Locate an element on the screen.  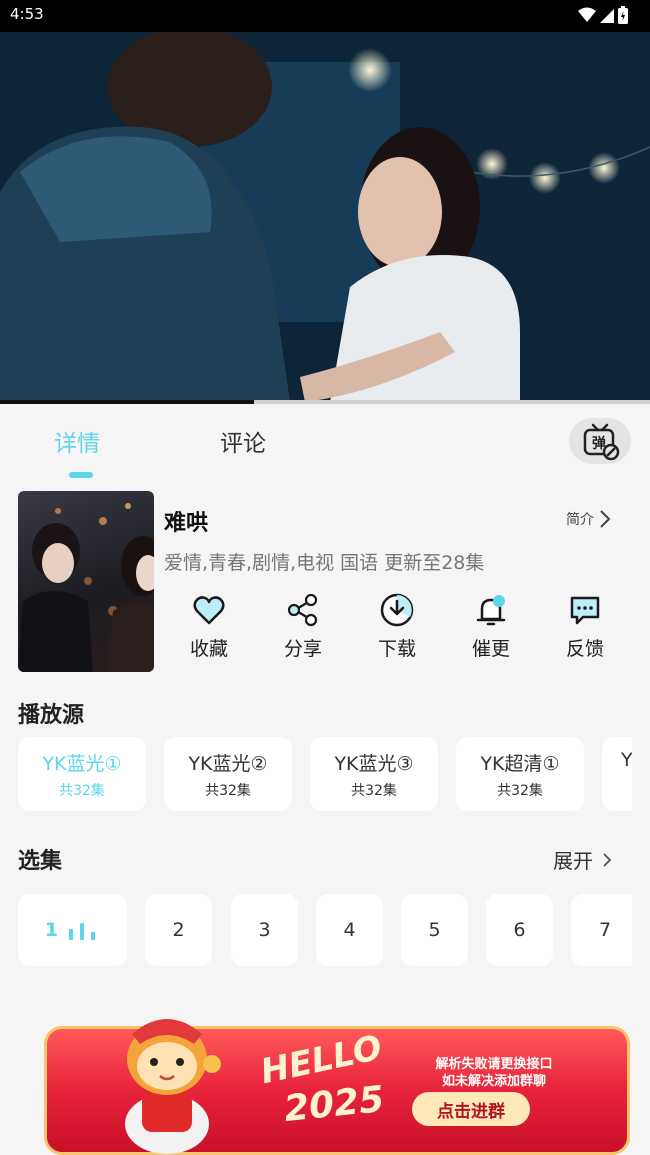
episode-number: 4 is located at coordinates (349, 930).